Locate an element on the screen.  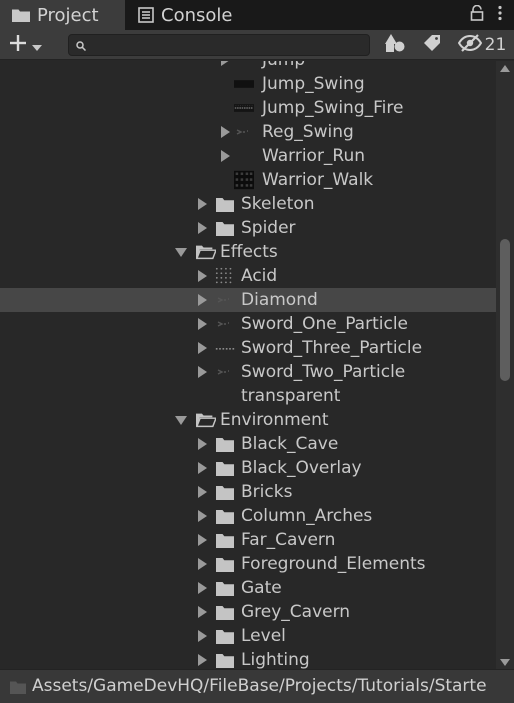
tree-row: transparent is located at coordinates (248, 396).